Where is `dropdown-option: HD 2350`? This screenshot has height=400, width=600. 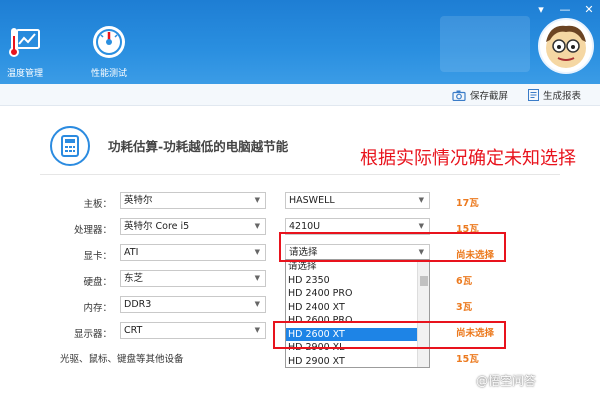
dropdown-option: HD 2350 is located at coordinates (357, 281).